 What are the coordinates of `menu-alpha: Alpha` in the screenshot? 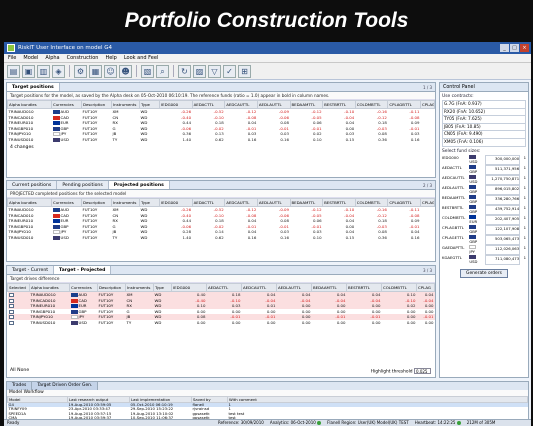 It's located at (52, 58).